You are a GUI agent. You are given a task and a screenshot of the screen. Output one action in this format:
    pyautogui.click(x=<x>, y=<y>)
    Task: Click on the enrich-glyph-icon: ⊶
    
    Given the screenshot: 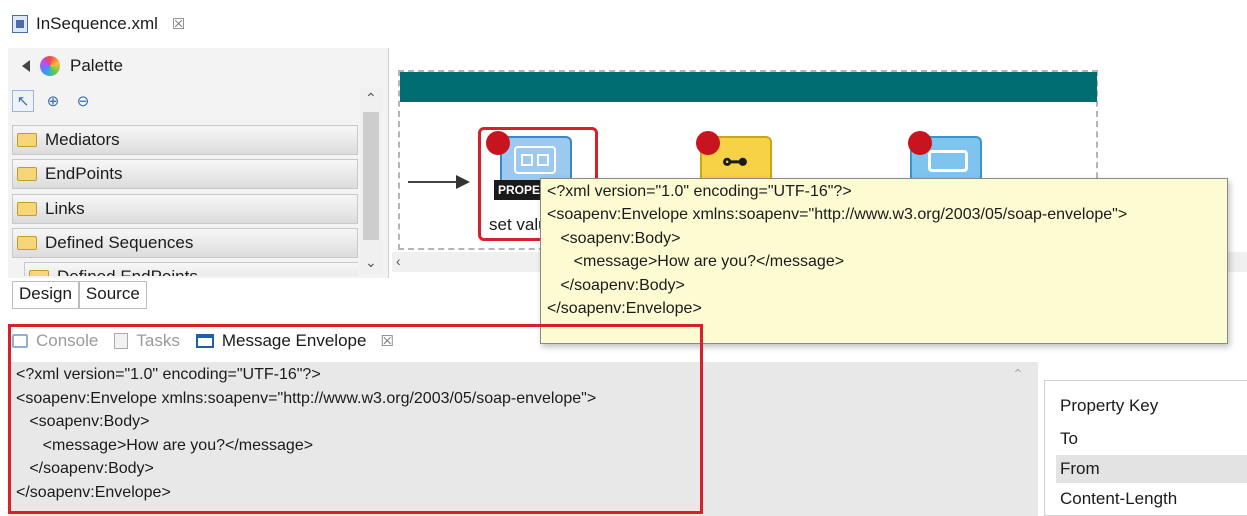 What is the action you would take?
    pyautogui.click(x=735, y=161)
    